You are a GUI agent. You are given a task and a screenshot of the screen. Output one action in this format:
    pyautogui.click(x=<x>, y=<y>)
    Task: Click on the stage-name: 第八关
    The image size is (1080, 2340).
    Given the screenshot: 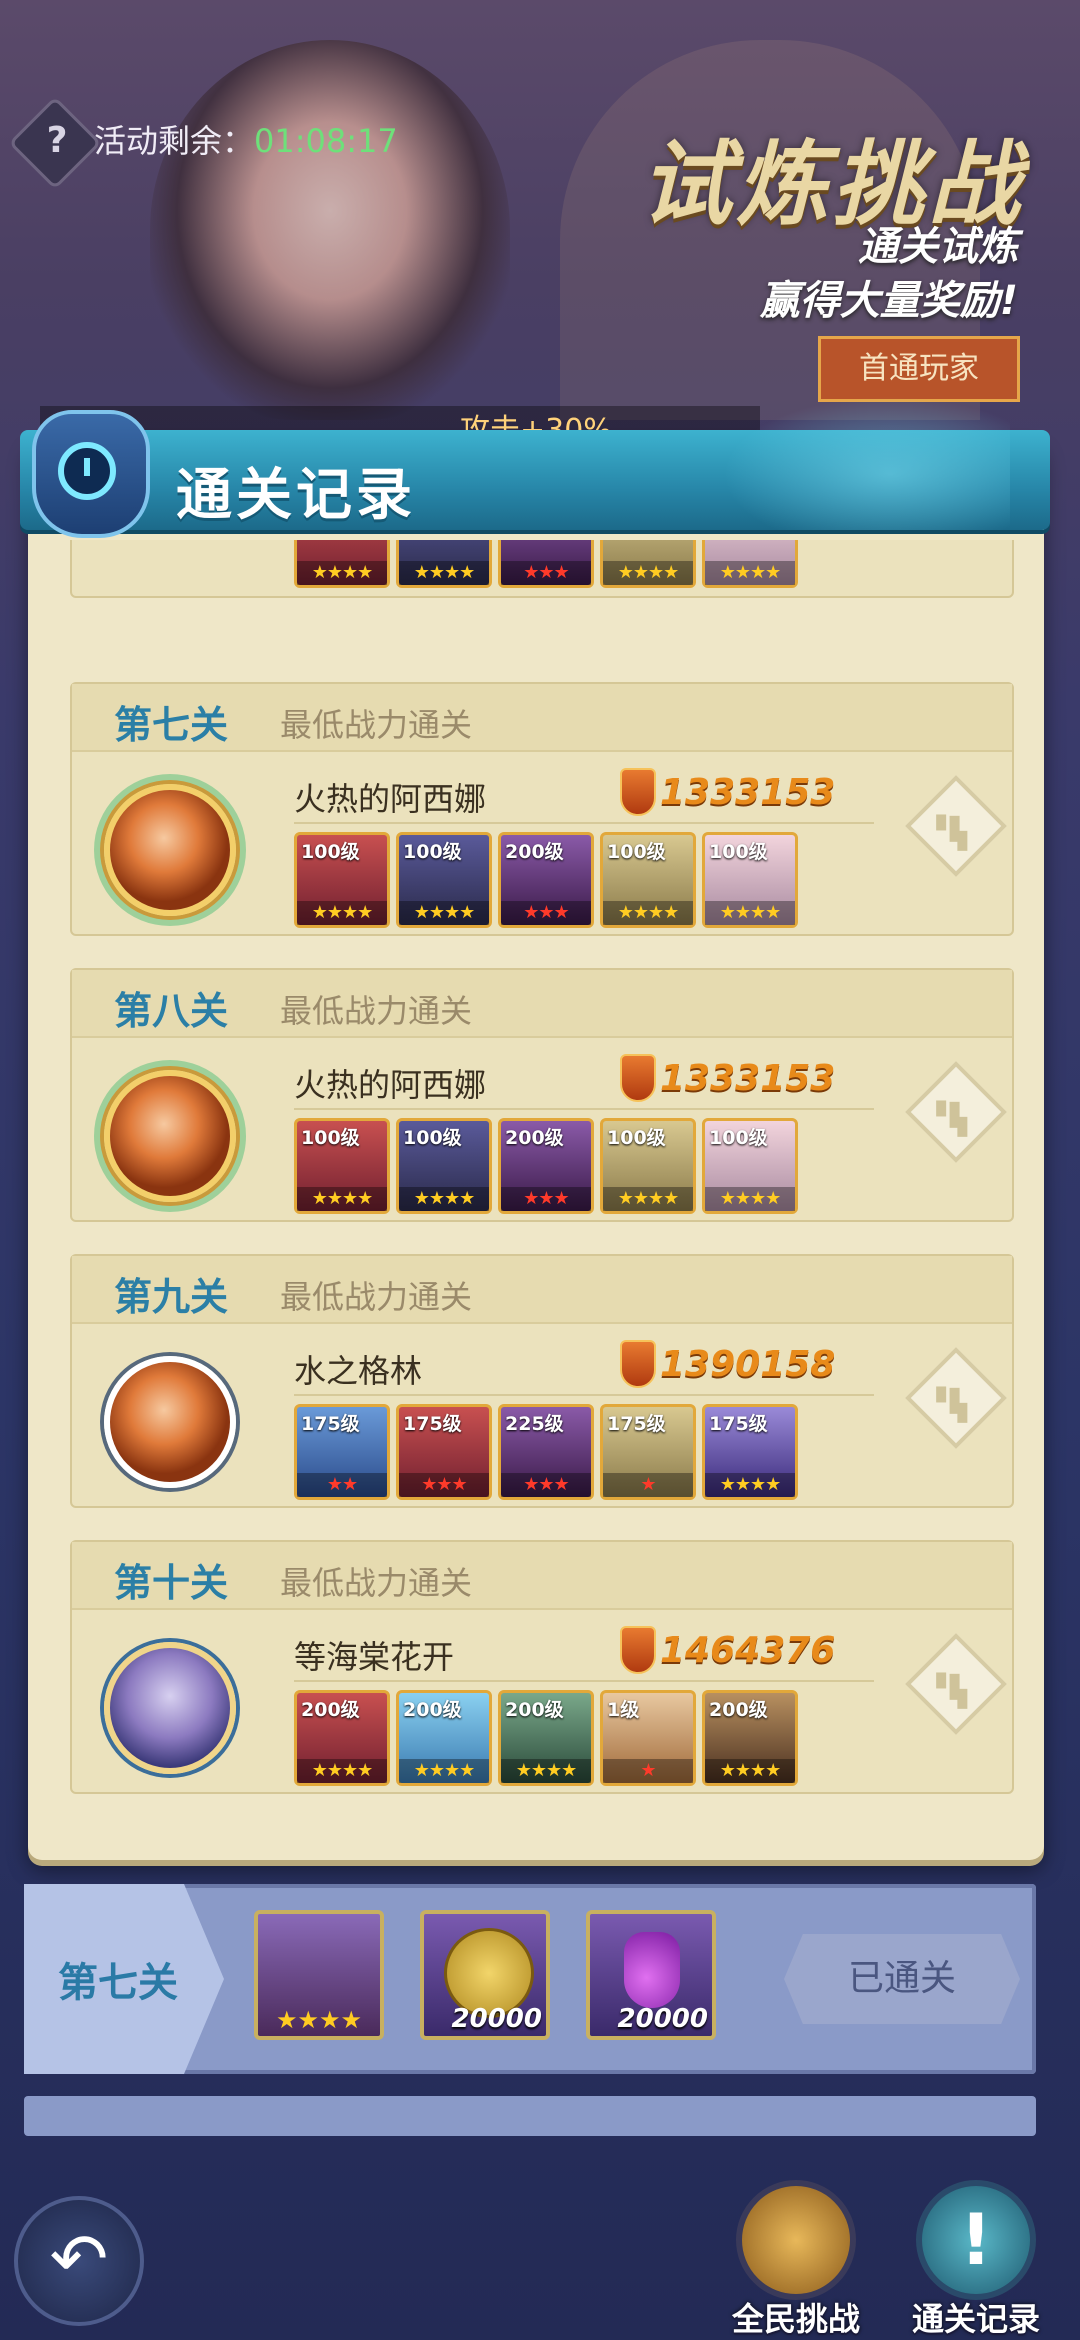 What is the action you would take?
    pyautogui.click(x=171, y=1011)
    